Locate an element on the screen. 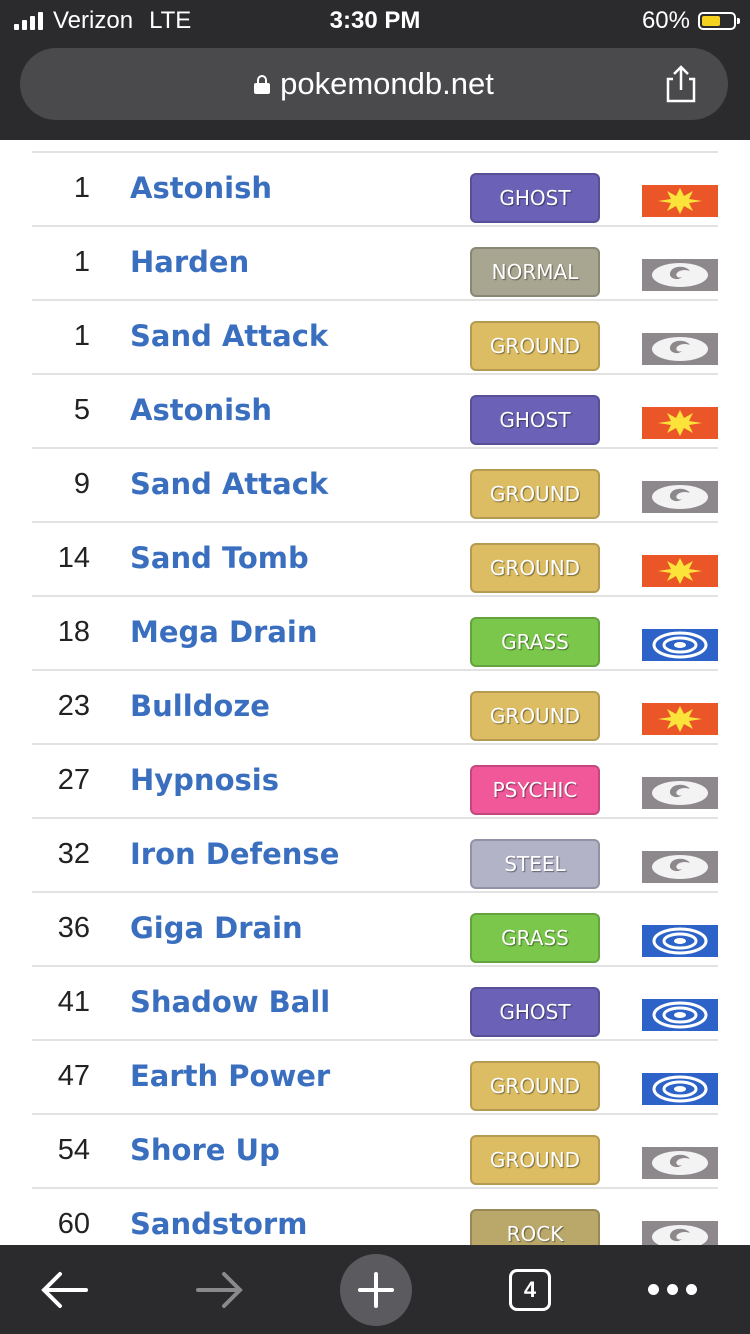 The image size is (750, 1334). move-link: Giga Drain is located at coordinates (216, 928).